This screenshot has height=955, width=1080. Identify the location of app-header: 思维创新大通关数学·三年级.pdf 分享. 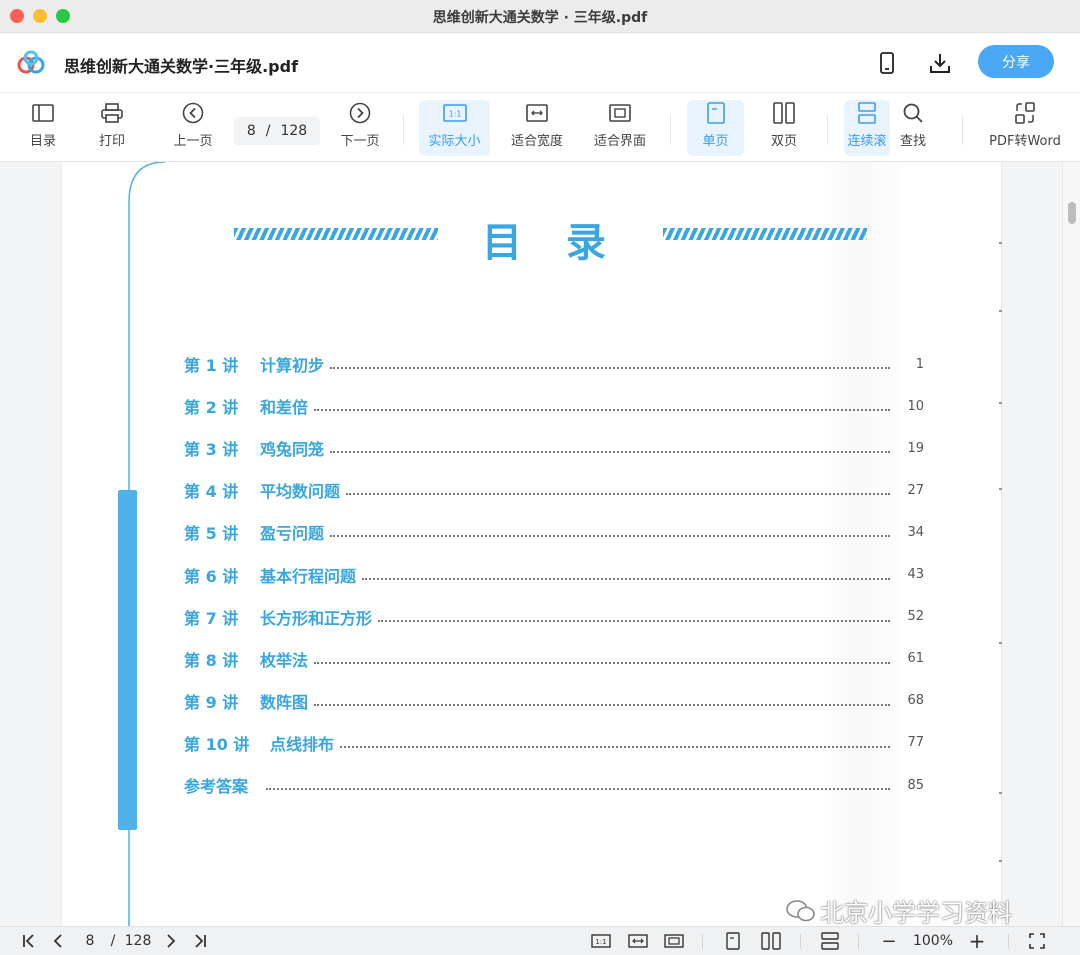
(540, 63).